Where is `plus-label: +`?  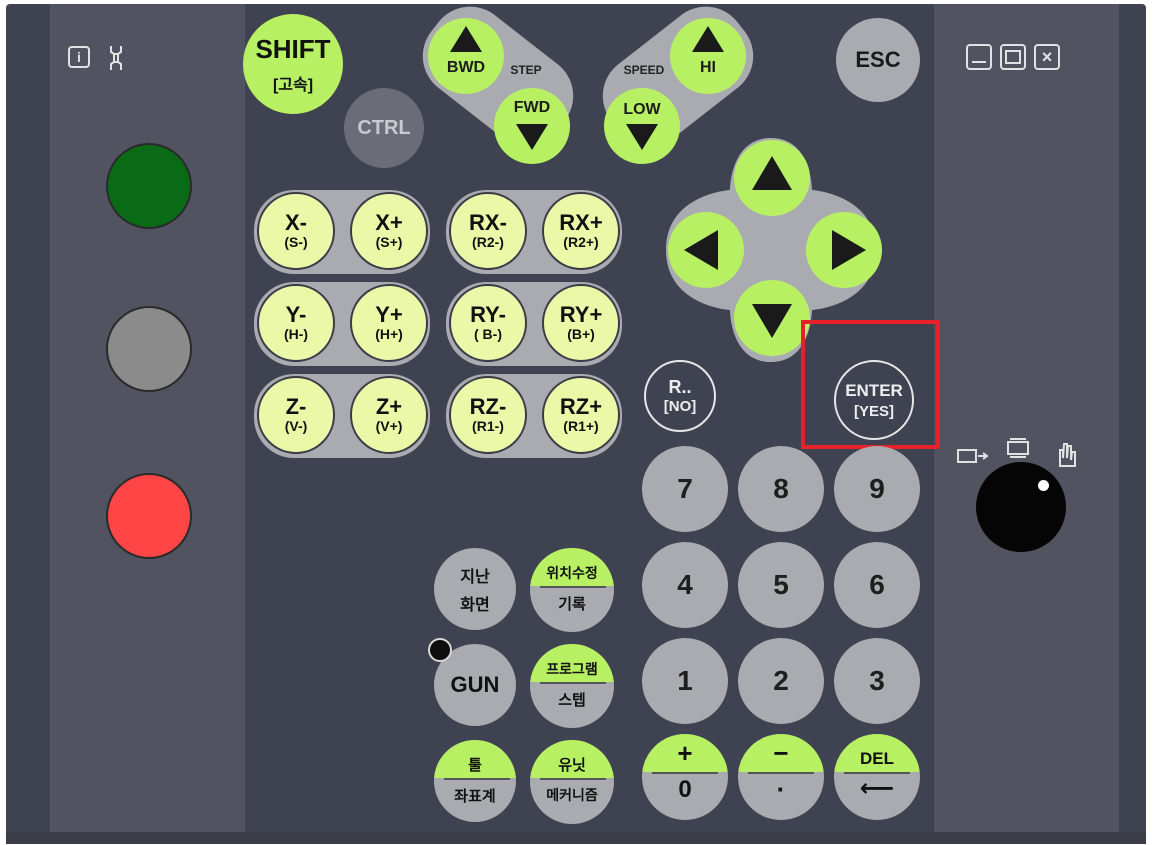
plus-label: + is located at coordinates (685, 753).